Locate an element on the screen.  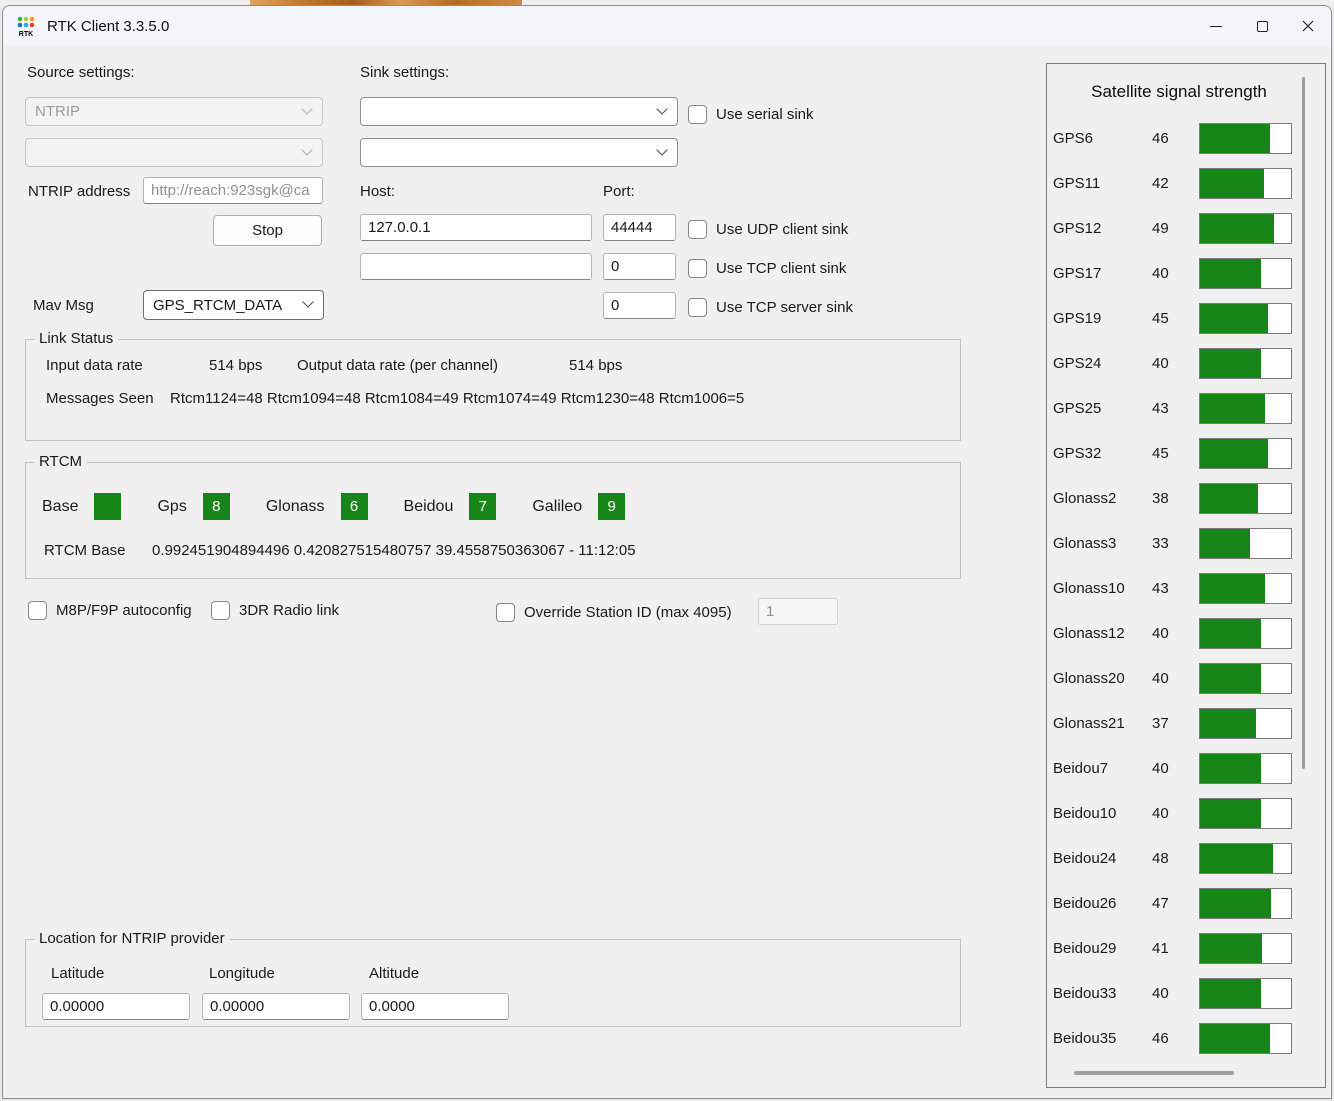
satellite-row: Beidou29 41 is located at coordinates (1186, 948).